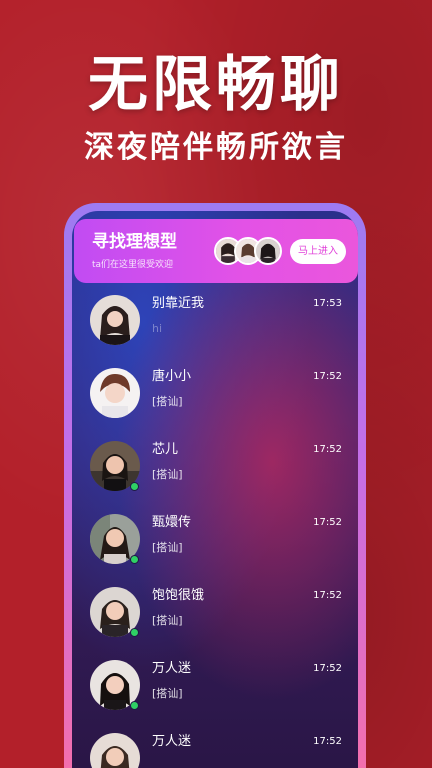  I want to click on chat-list-item: 万人迷 17:52 [搭讪], so click(215, 684).